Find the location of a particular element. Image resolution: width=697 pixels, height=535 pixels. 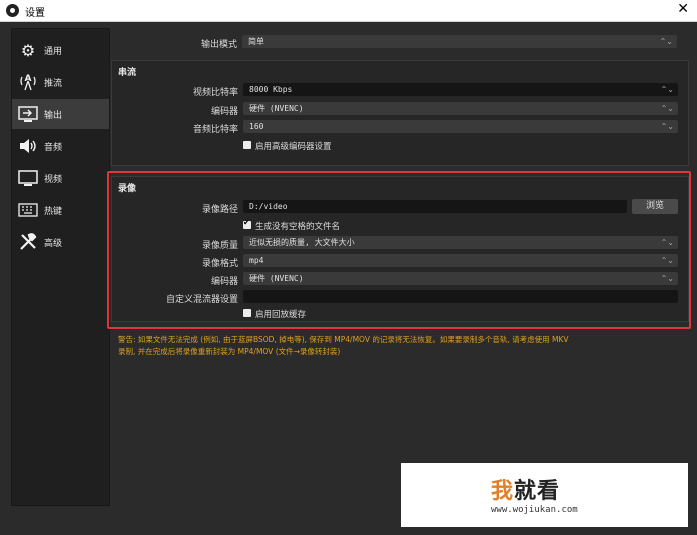

advanced-encoder-label: 启用高级编码器设置 is located at coordinates (293, 147).